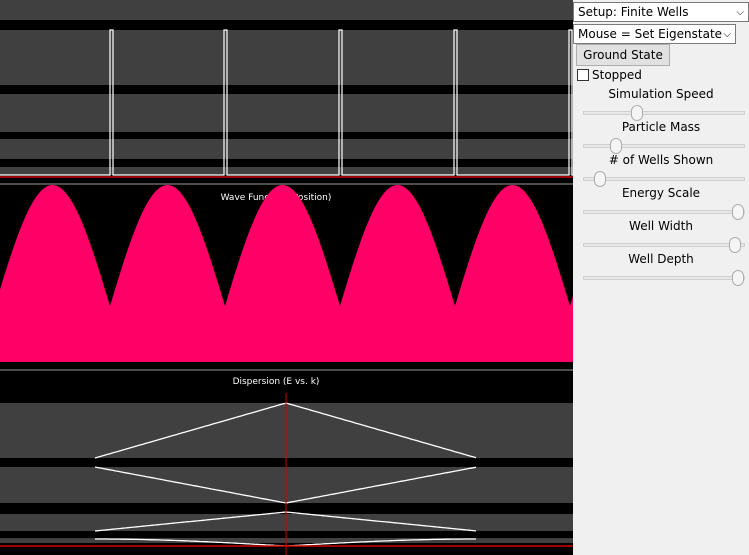 Image resolution: width=749 pixels, height=555 pixels. I want to click on wells-shown-label: # of Wells Shown, so click(661, 160).